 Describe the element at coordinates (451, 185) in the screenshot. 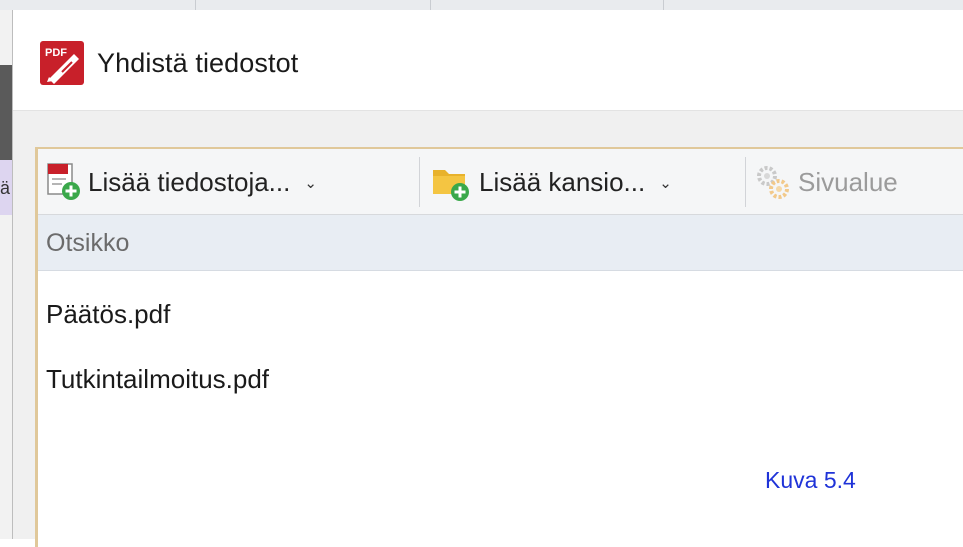

I see `folder-add-icon` at that location.